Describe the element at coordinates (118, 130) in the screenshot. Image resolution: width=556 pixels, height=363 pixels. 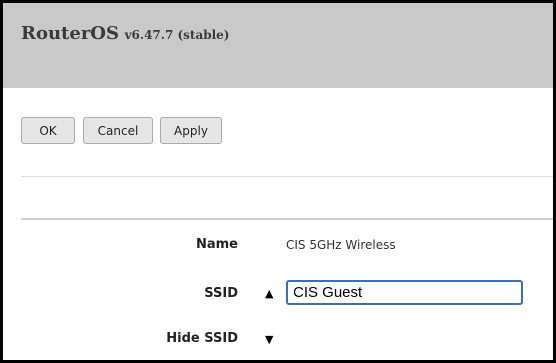
I see `cancel-button: Cancel` at that location.